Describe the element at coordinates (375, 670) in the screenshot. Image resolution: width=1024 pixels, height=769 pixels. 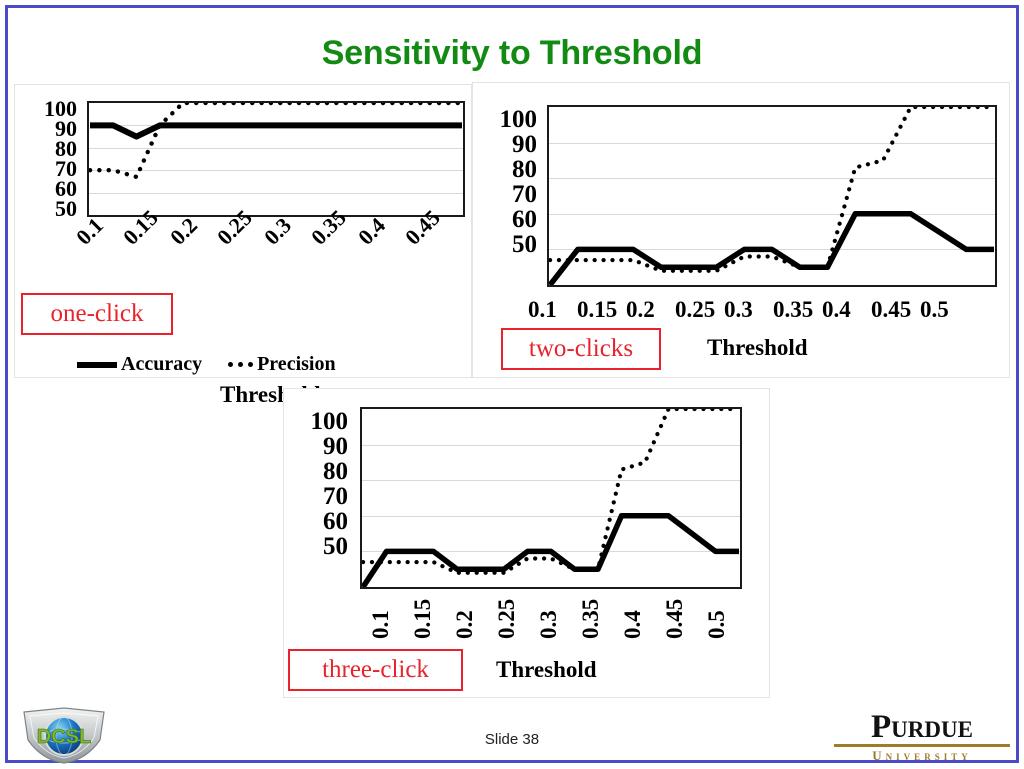
I see `callout-three-click: three-click` at that location.